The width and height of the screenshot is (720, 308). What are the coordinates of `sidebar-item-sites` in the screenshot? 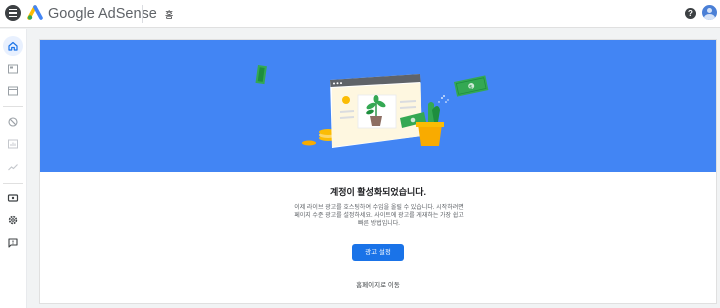 It's located at (13, 91).